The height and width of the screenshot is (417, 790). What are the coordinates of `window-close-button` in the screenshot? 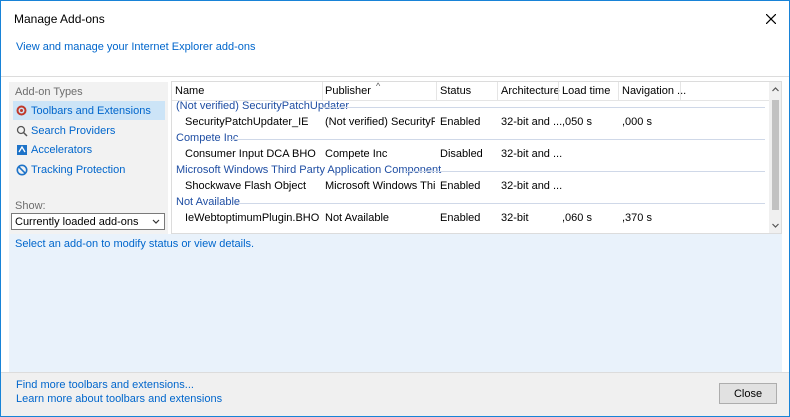 It's located at (771, 19).